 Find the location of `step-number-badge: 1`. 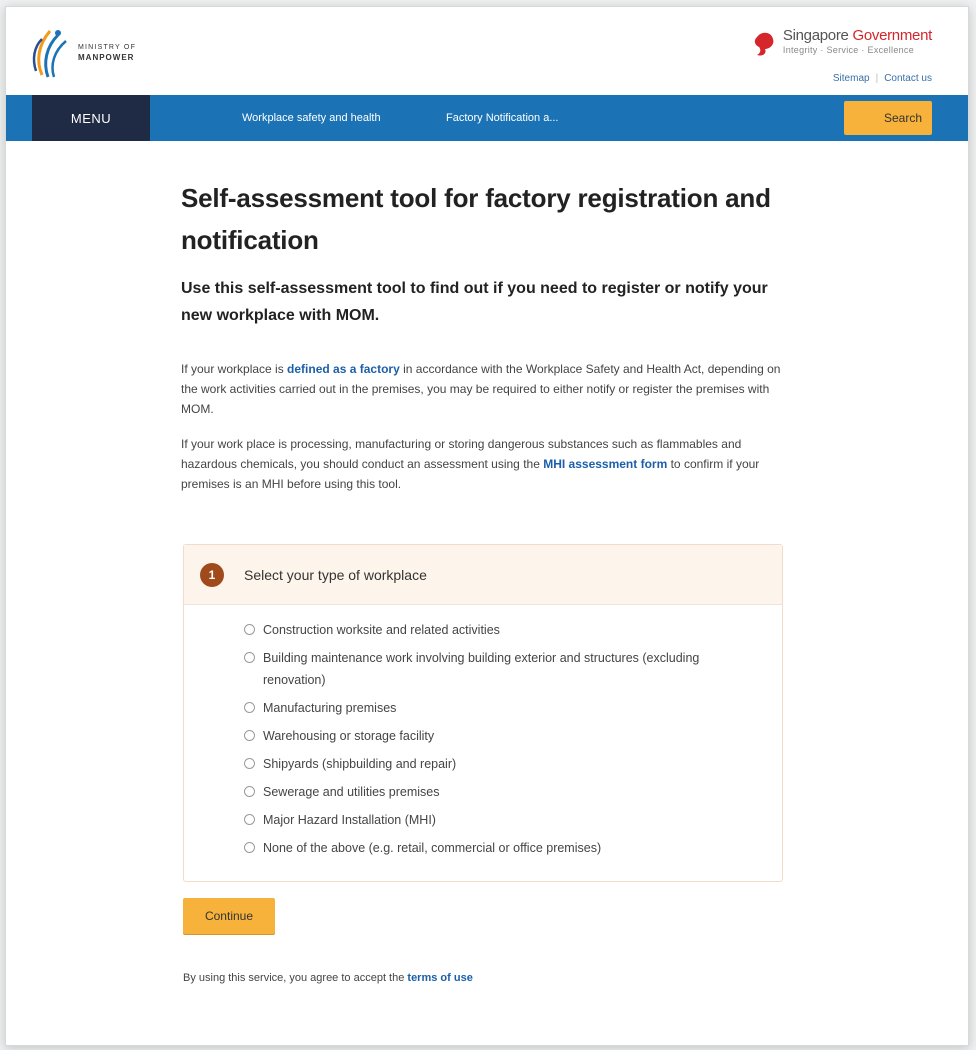

step-number-badge: 1 is located at coordinates (212, 574).